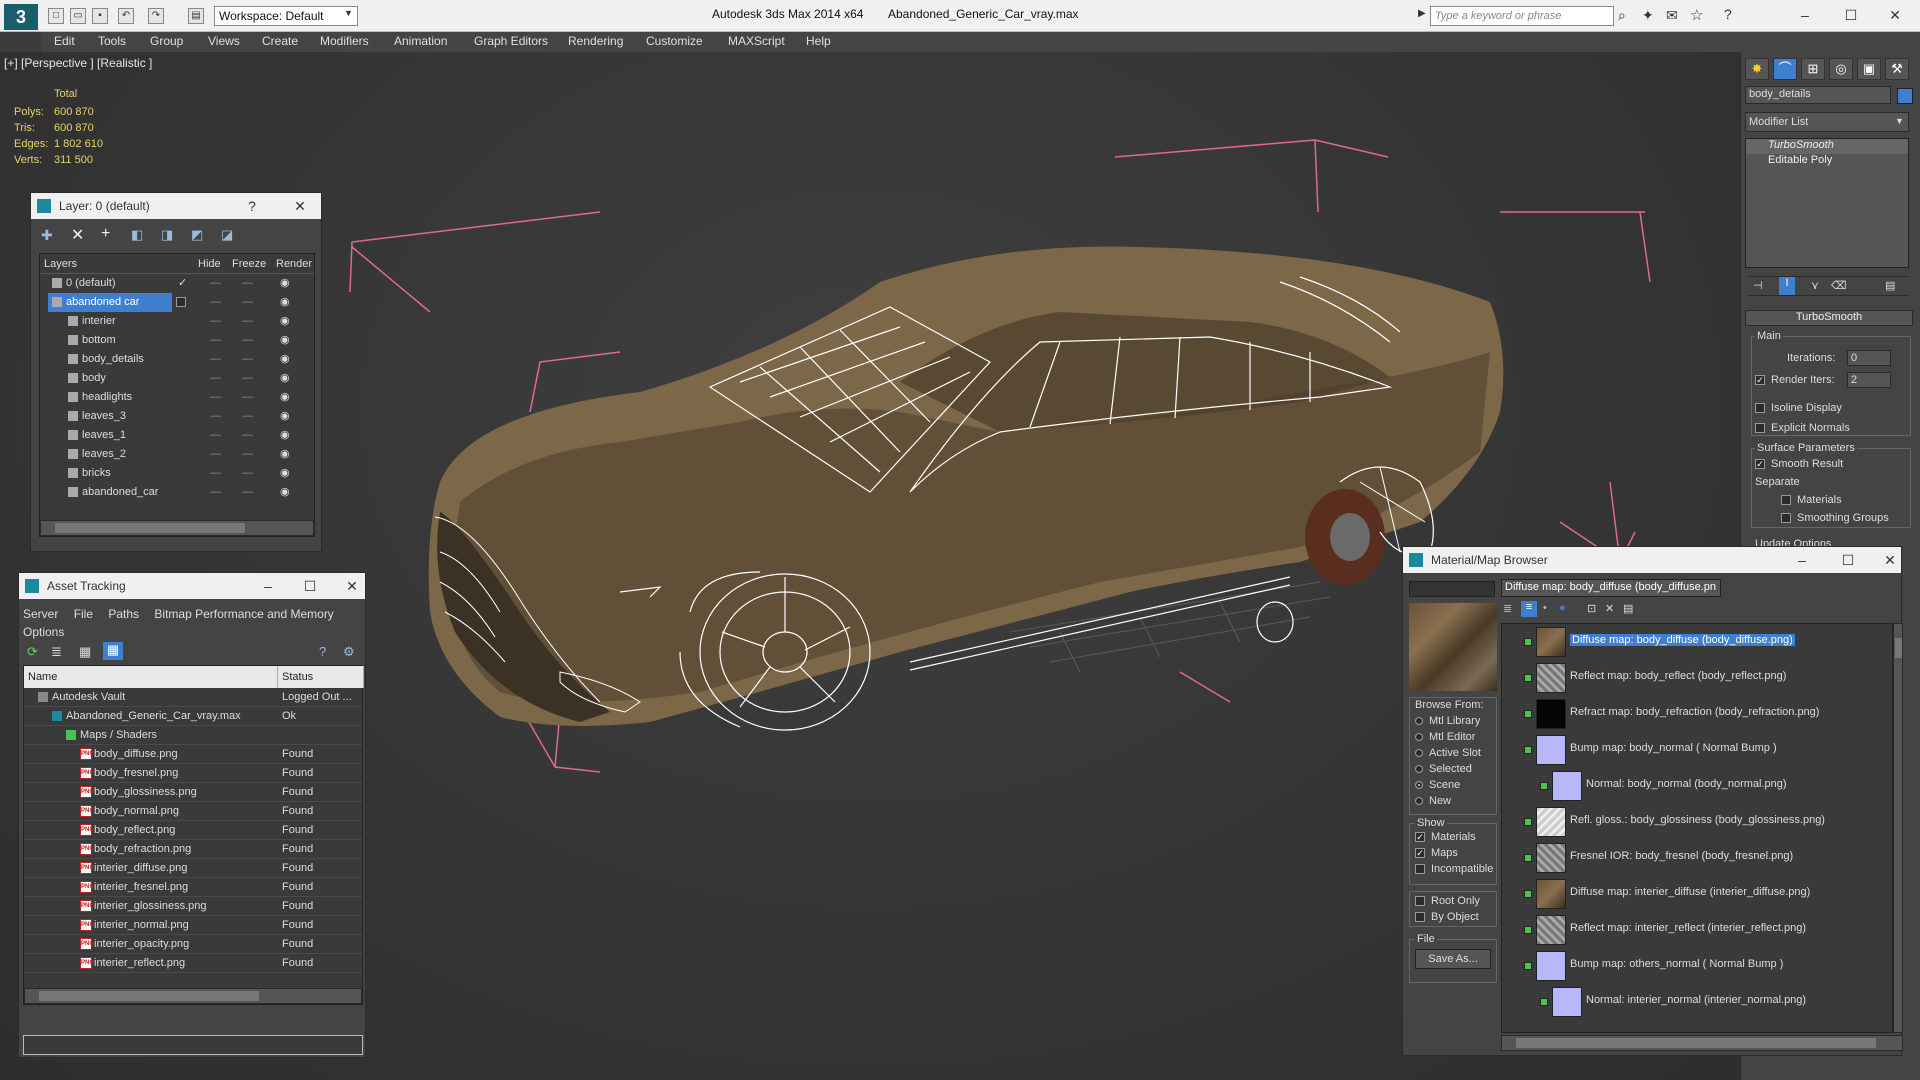 The image size is (1920, 1080). Describe the element at coordinates (1829, 318) in the screenshot. I see `turbosmooth-rollout-title: TurboSmooth` at that location.